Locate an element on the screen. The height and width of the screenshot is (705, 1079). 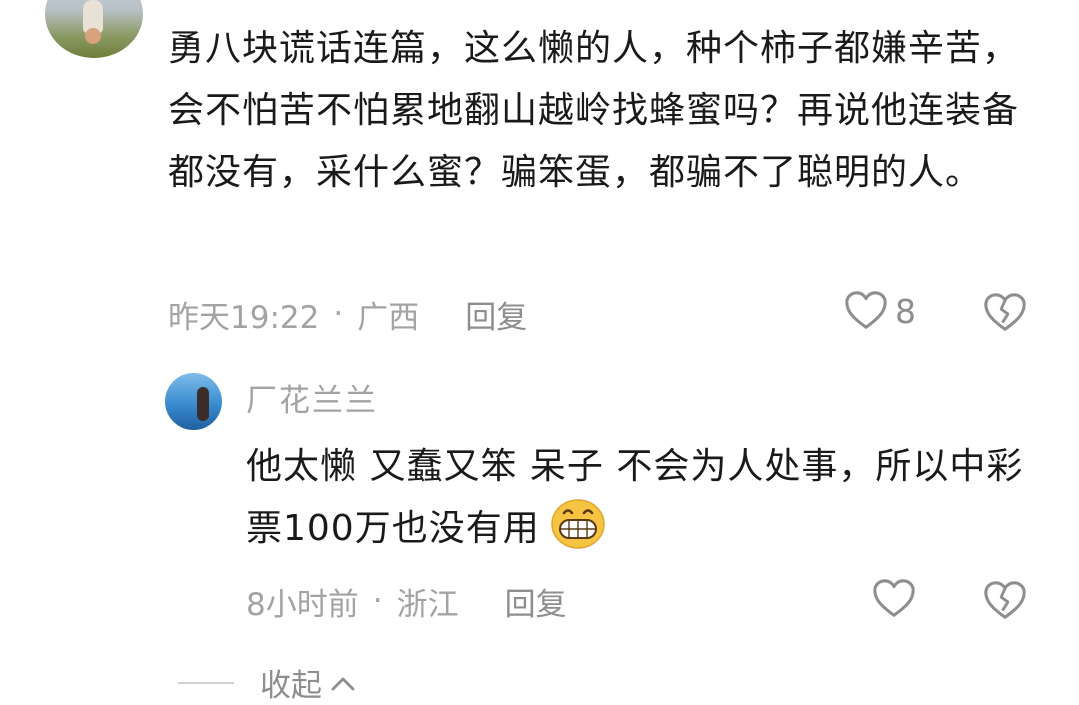
like-count: 8 is located at coordinates (905, 311).